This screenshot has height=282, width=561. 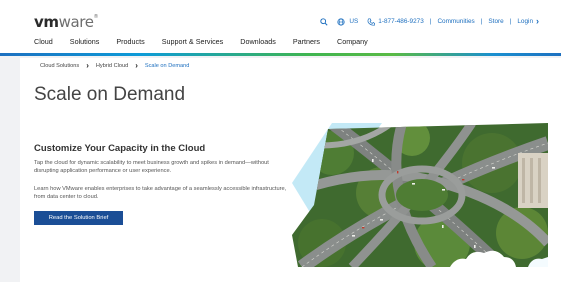 What do you see at coordinates (341, 21) in the screenshot?
I see `globe-icon` at bounding box center [341, 21].